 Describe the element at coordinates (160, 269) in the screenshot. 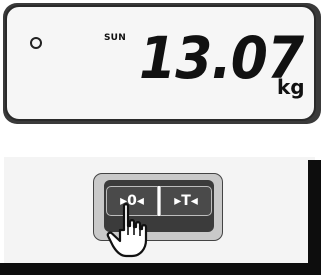

I see `panel-shadow-bottom` at that location.